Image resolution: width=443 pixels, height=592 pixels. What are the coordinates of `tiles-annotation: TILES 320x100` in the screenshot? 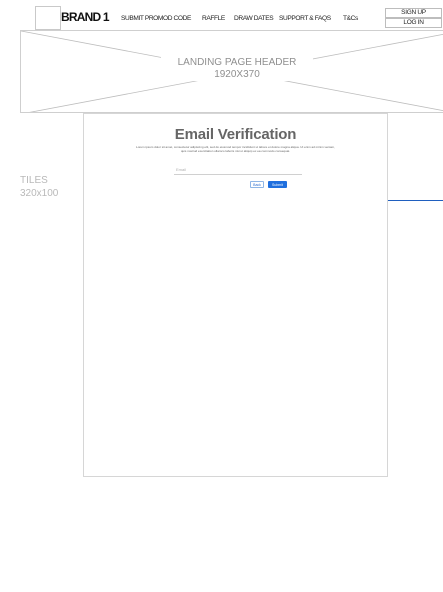 It's located at (39, 187).